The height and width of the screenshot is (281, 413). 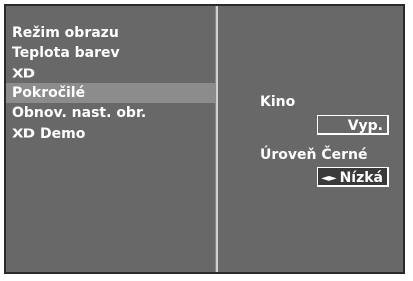 What do you see at coordinates (110, 93) in the screenshot?
I see `menu-item-pokrocile: Pokročilé` at bounding box center [110, 93].